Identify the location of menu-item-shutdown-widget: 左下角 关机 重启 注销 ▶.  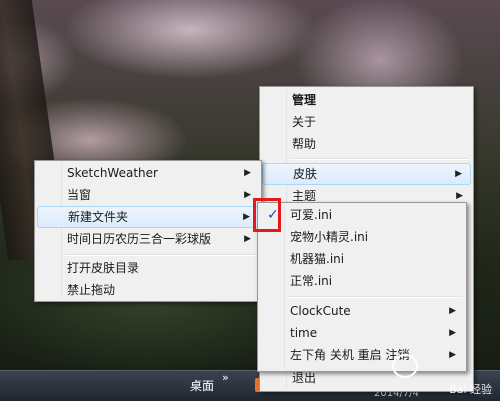
(362, 355).